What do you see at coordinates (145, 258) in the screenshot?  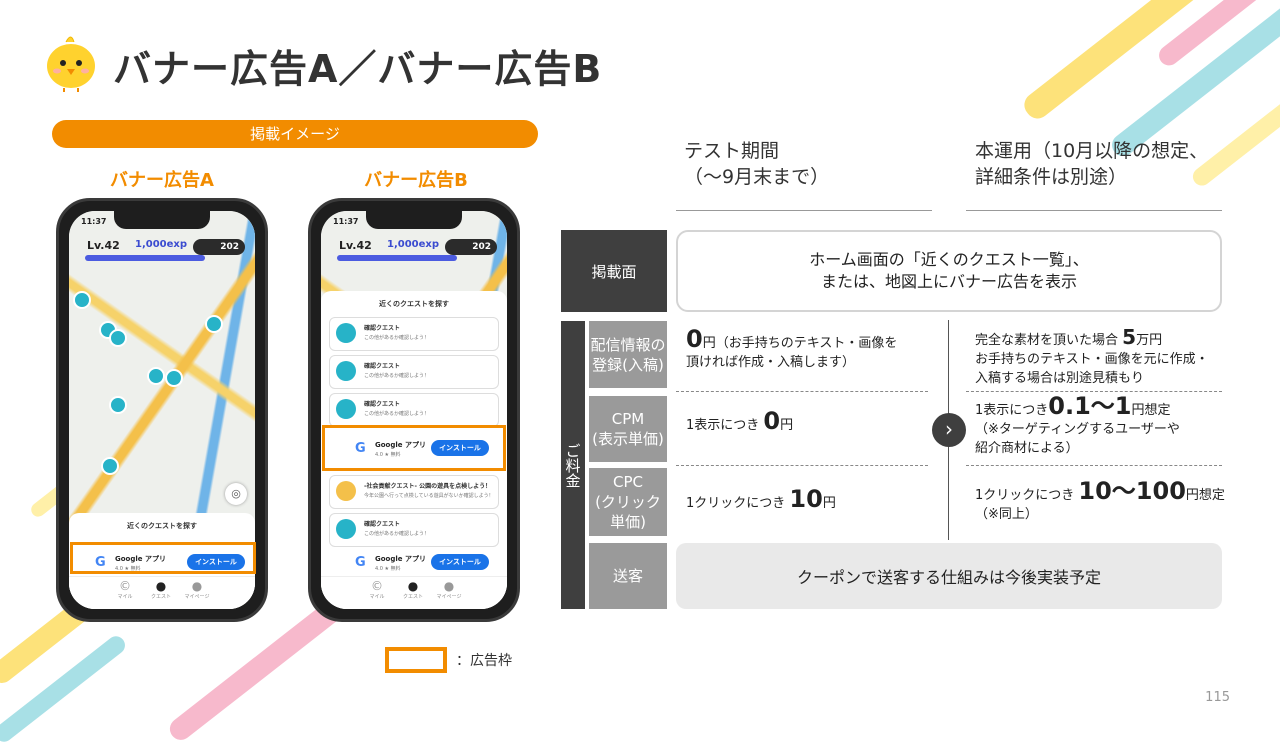 I see `exp-progress-bar` at bounding box center [145, 258].